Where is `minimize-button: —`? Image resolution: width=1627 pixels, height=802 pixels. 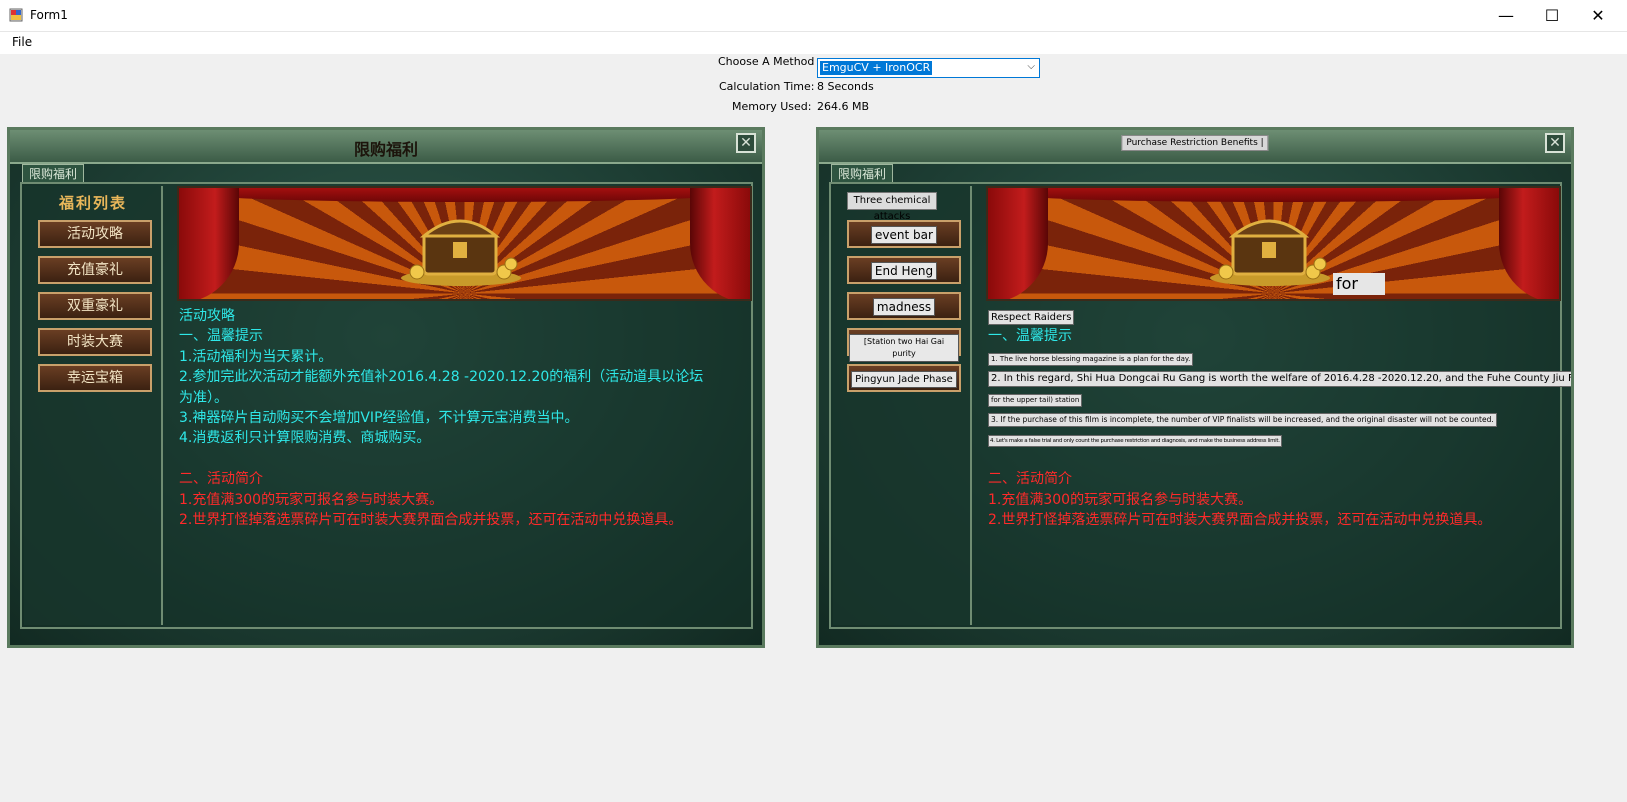 minimize-button: — is located at coordinates (1506, 15).